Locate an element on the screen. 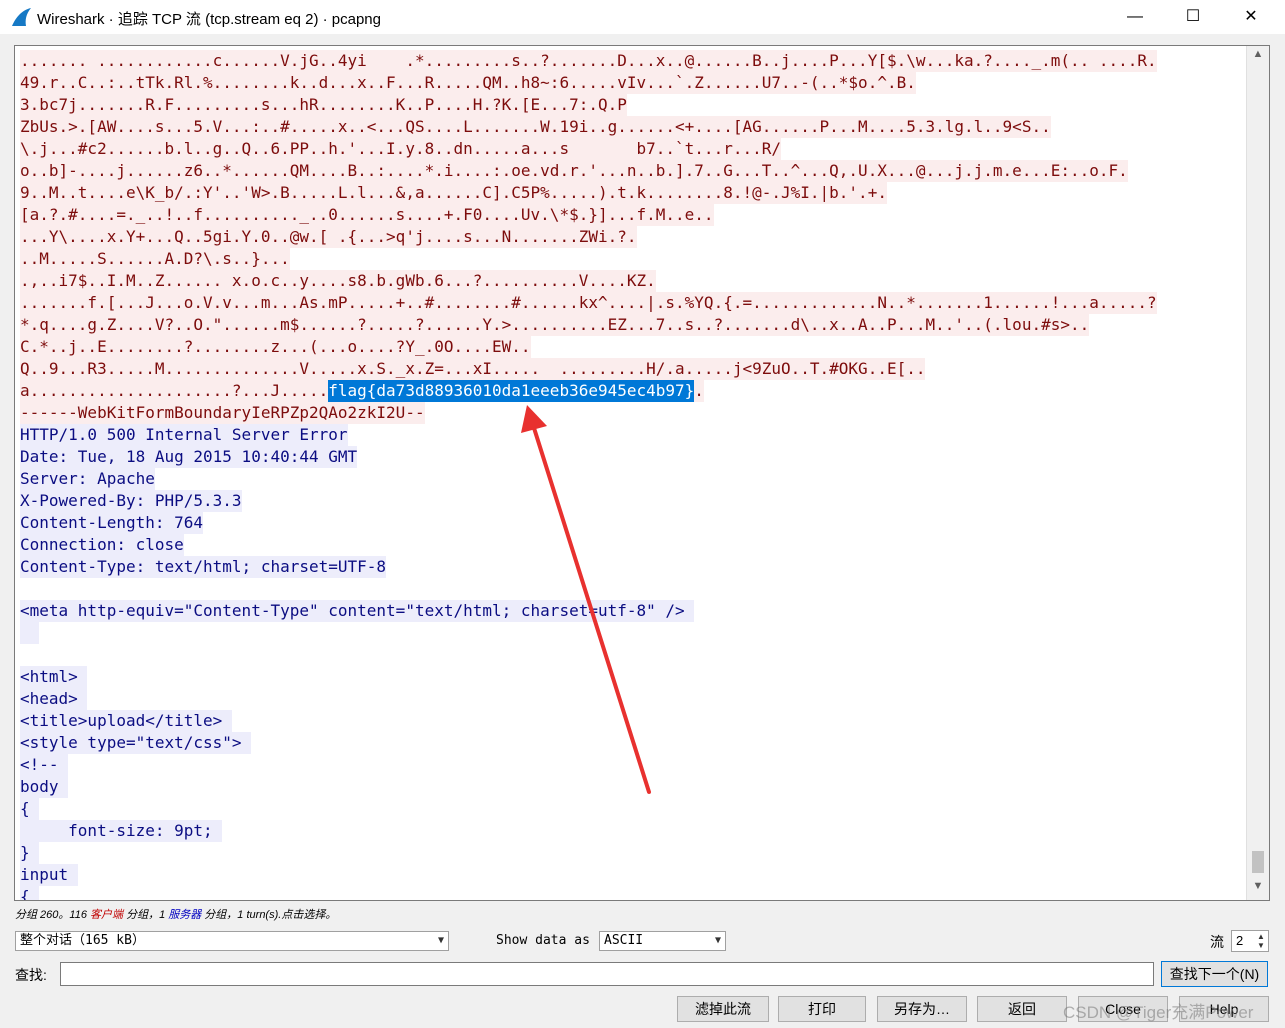 The width and height of the screenshot is (1285, 1028). stream-line: Connection: close is located at coordinates (631, 545).